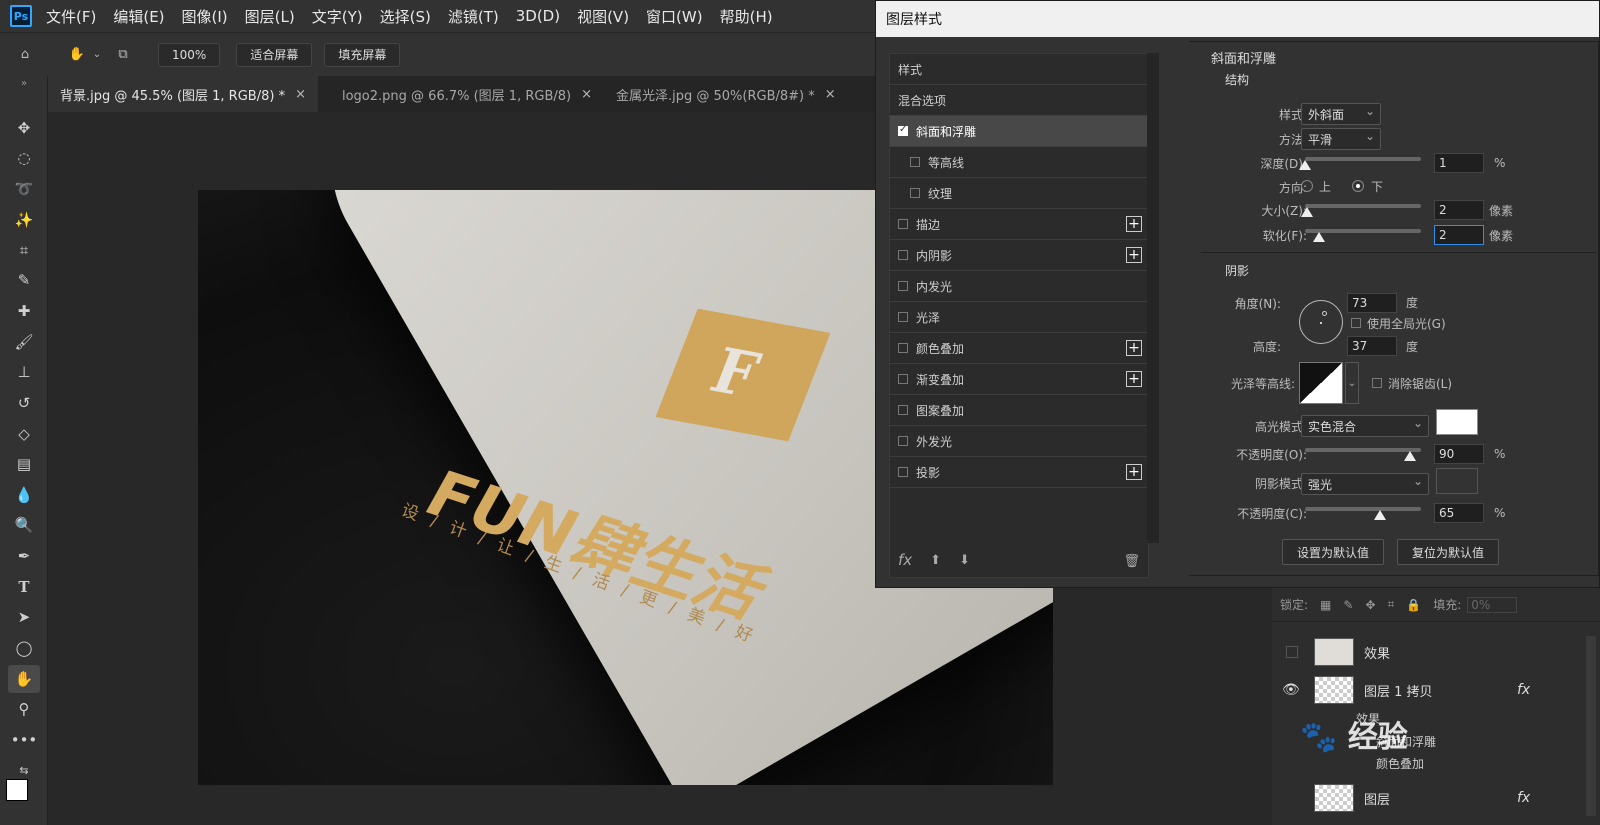 The image size is (1600, 825). I want to click on home-icon: ⌂, so click(25, 55).